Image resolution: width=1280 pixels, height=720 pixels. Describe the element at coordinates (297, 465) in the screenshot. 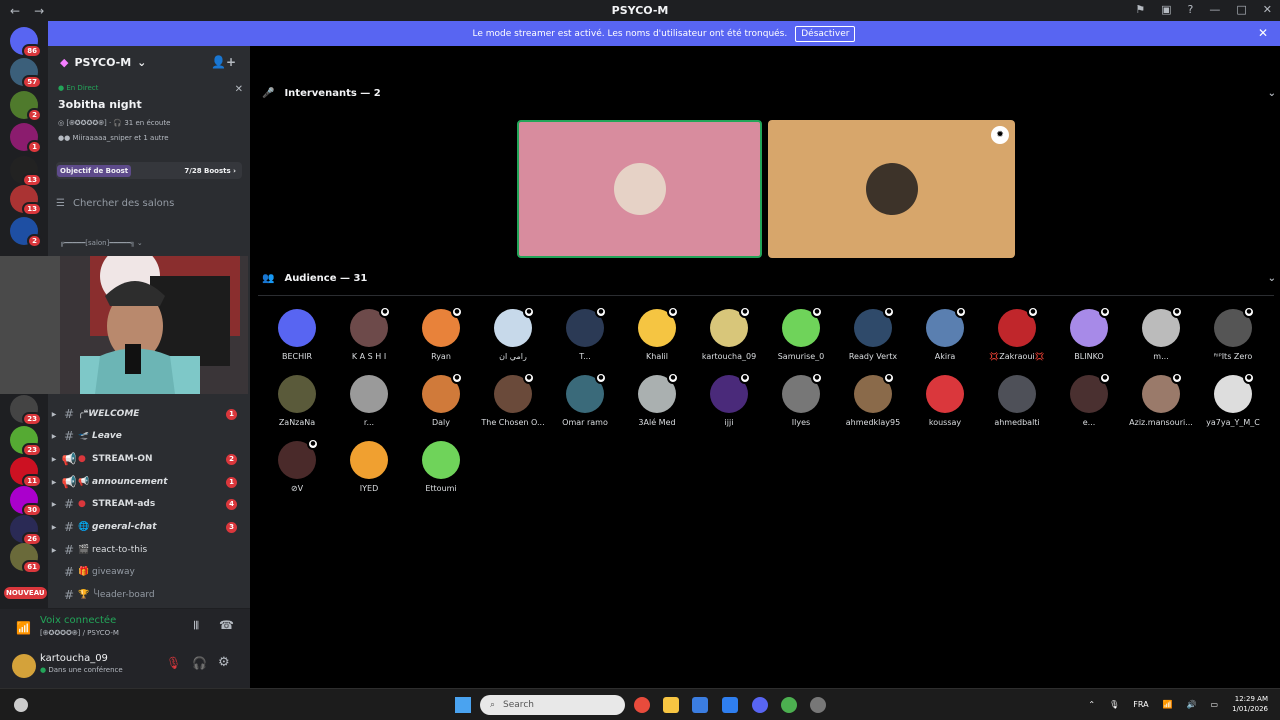

I see `audience-member: ● ⊘V` at that location.